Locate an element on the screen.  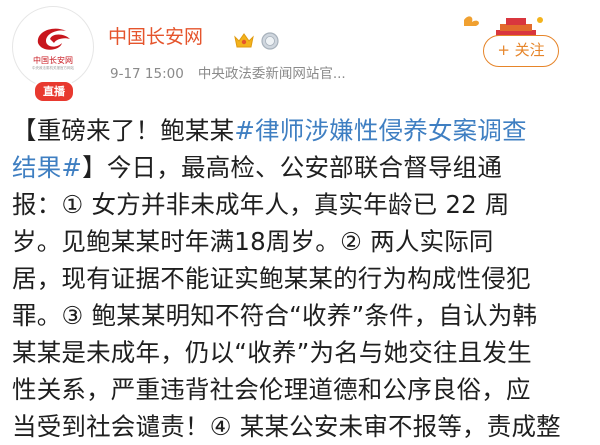
post-line-5: 居，现有证据不能证实鲍某某的行为构成性侵犯 is located at coordinates (271, 278).